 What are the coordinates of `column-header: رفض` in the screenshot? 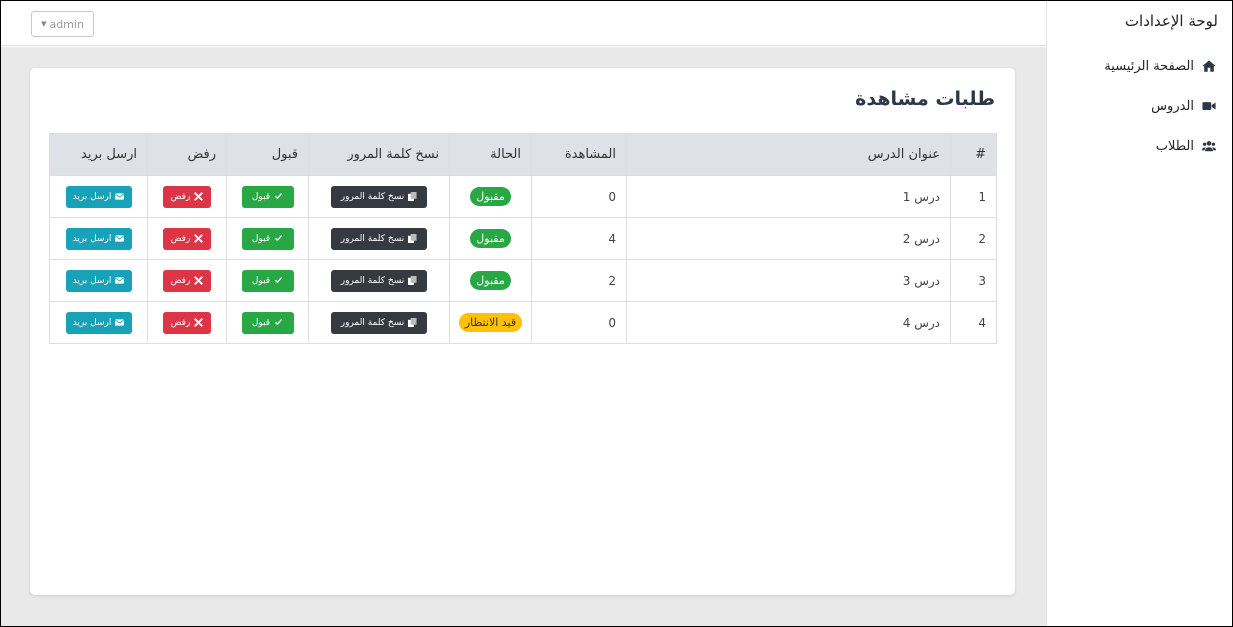 It's located at (187, 154).